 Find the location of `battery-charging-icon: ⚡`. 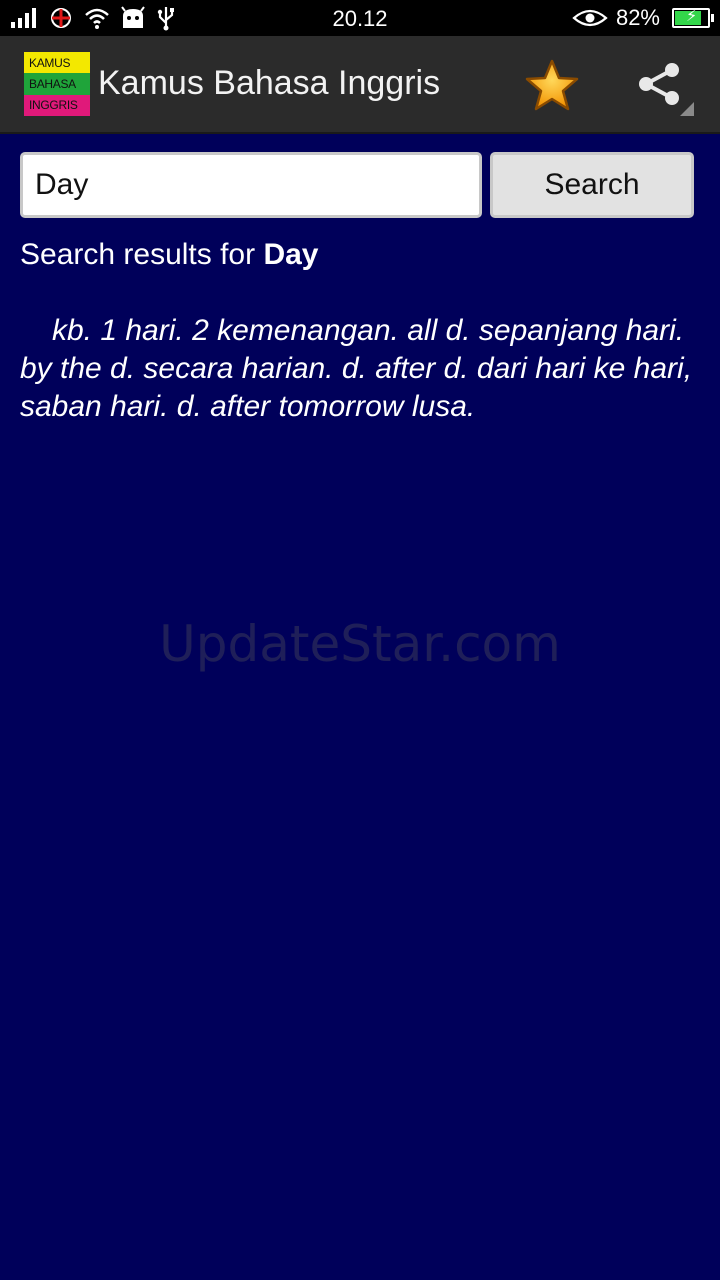

battery-charging-icon: ⚡ is located at coordinates (693, 18).